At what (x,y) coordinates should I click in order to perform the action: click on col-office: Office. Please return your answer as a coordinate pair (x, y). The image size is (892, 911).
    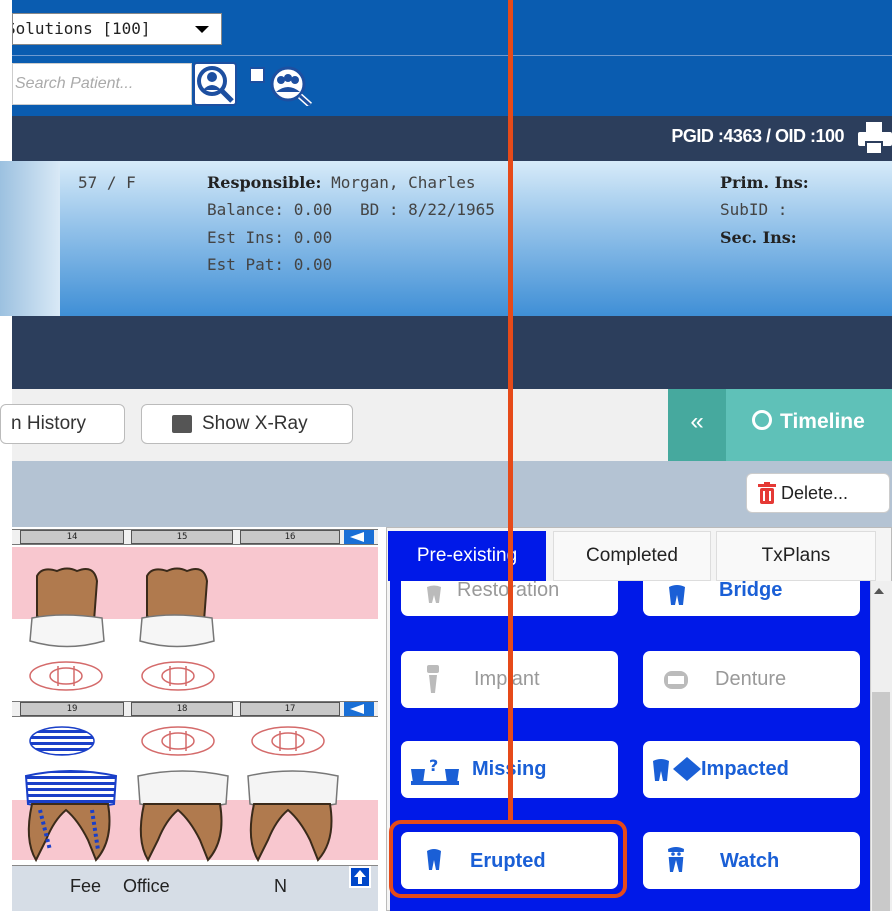
    Looking at the image, I should click on (146, 886).